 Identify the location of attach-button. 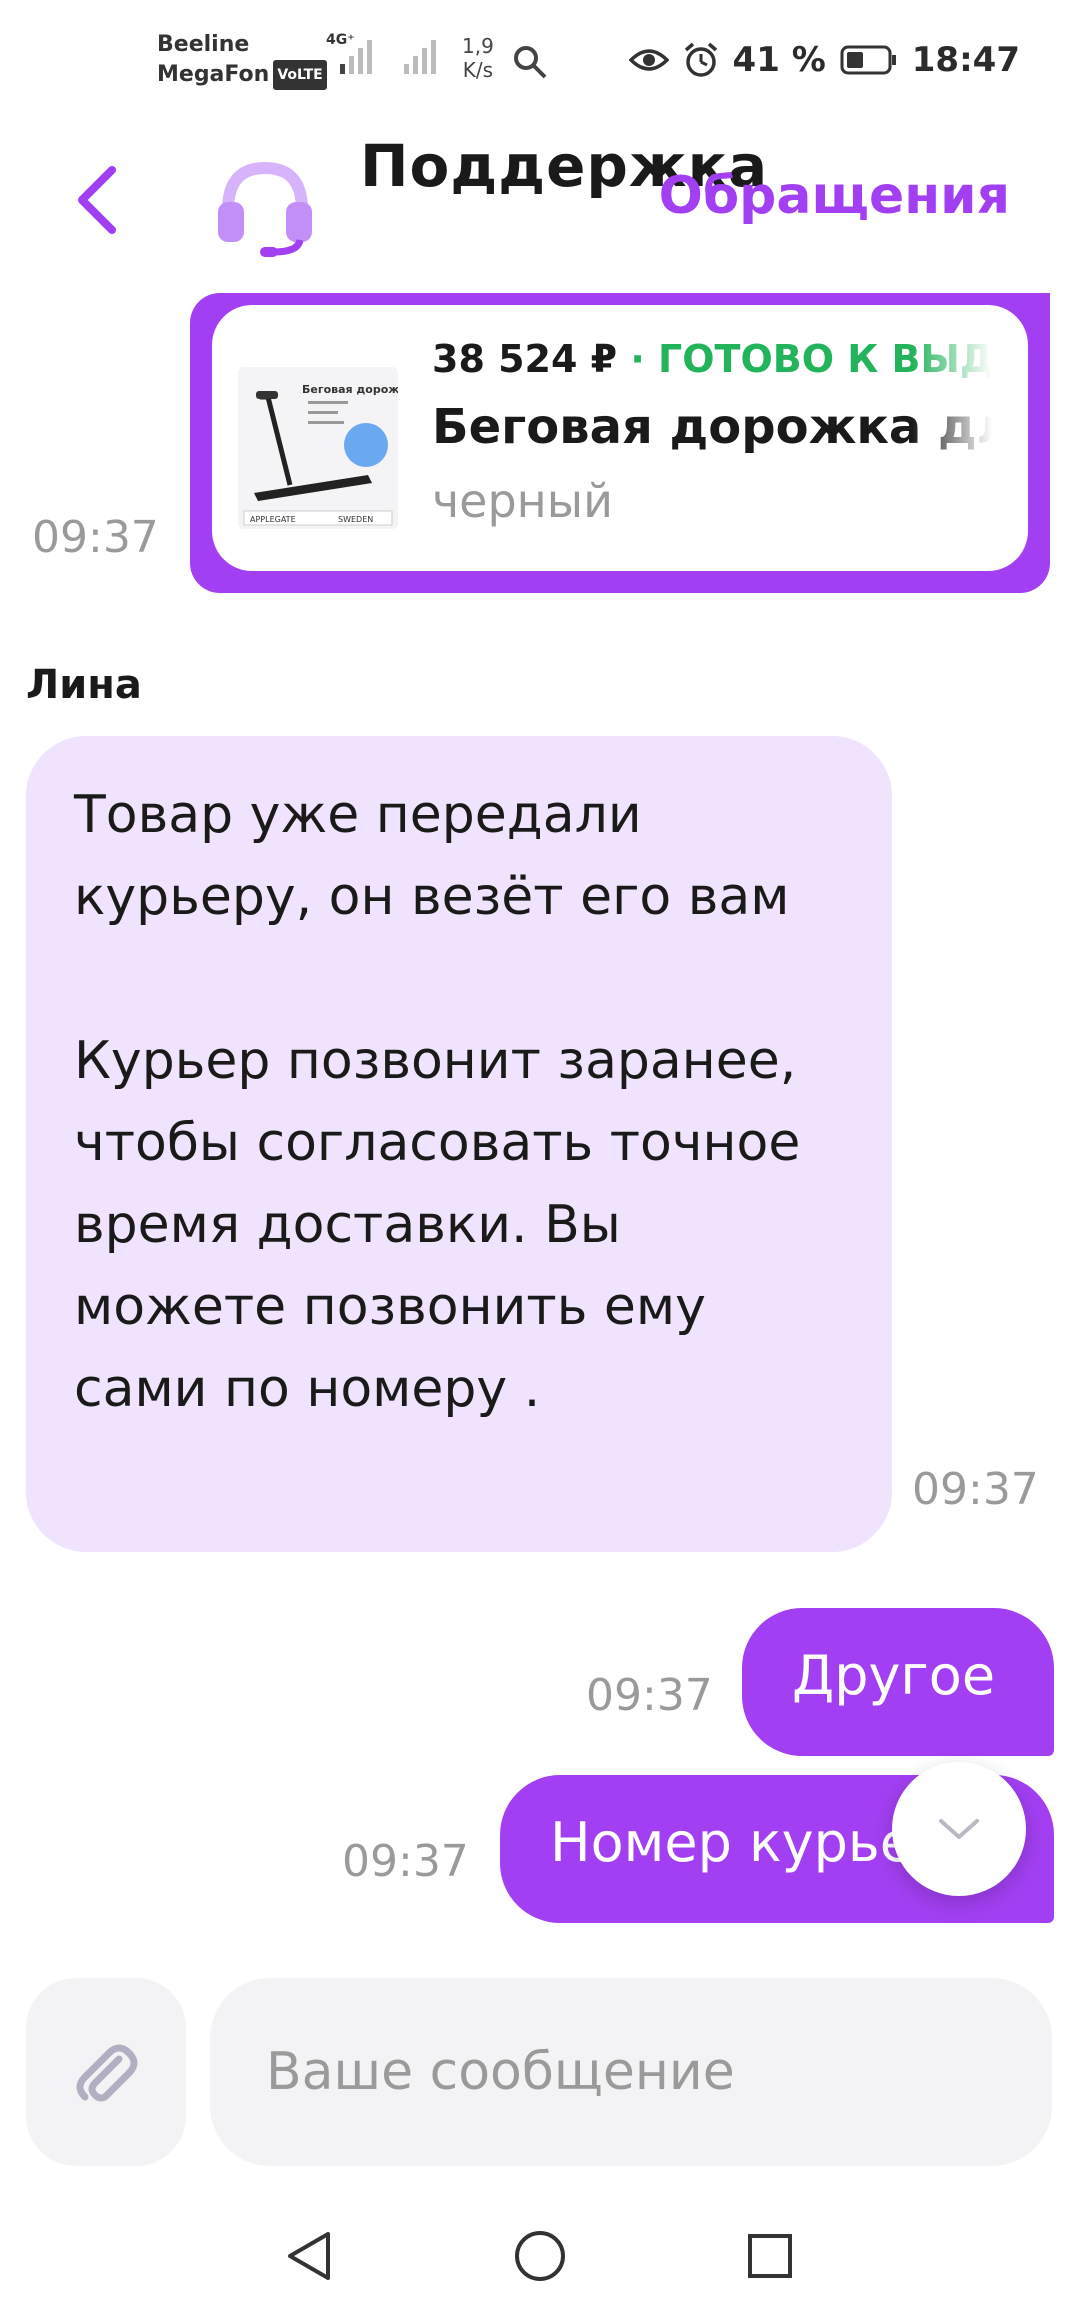
(106, 2072).